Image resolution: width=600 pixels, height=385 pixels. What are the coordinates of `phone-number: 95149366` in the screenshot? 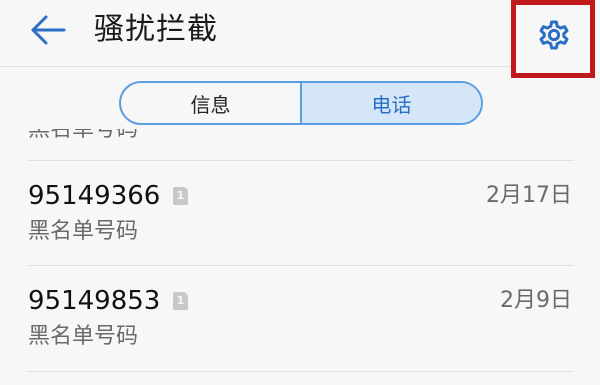 It's located at (94, 196).